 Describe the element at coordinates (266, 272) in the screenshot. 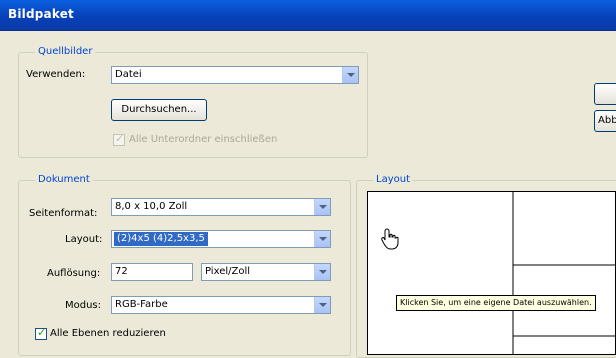

I see `resolution-unit-select: Pixel/Zoll` at that location.